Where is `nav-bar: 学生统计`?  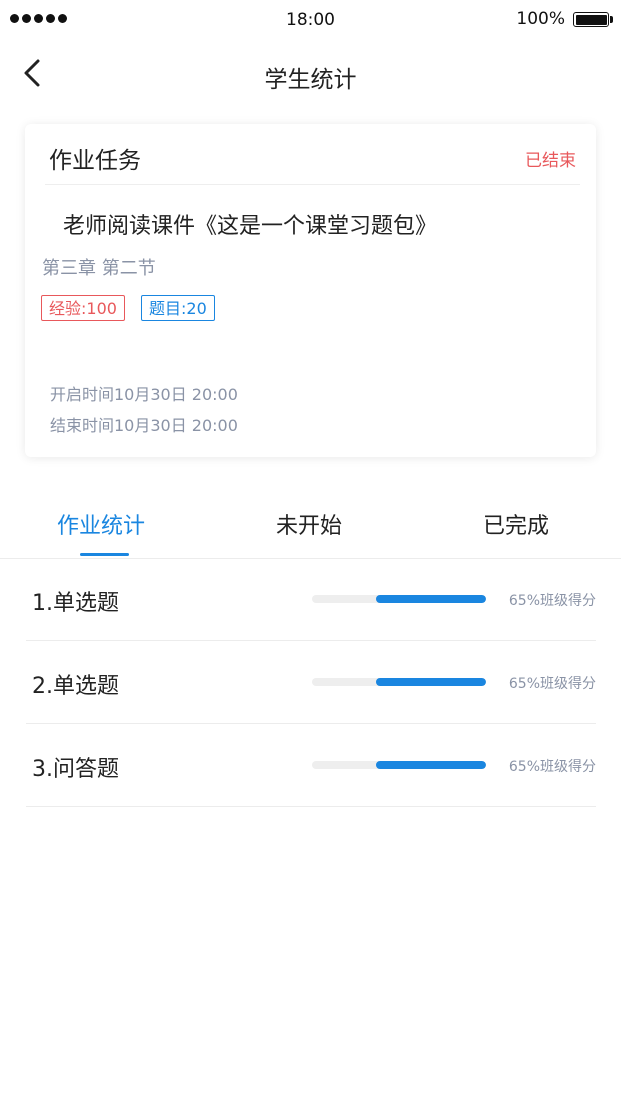
nav-bar: 学生统计 is located at coordinates (310, 74).